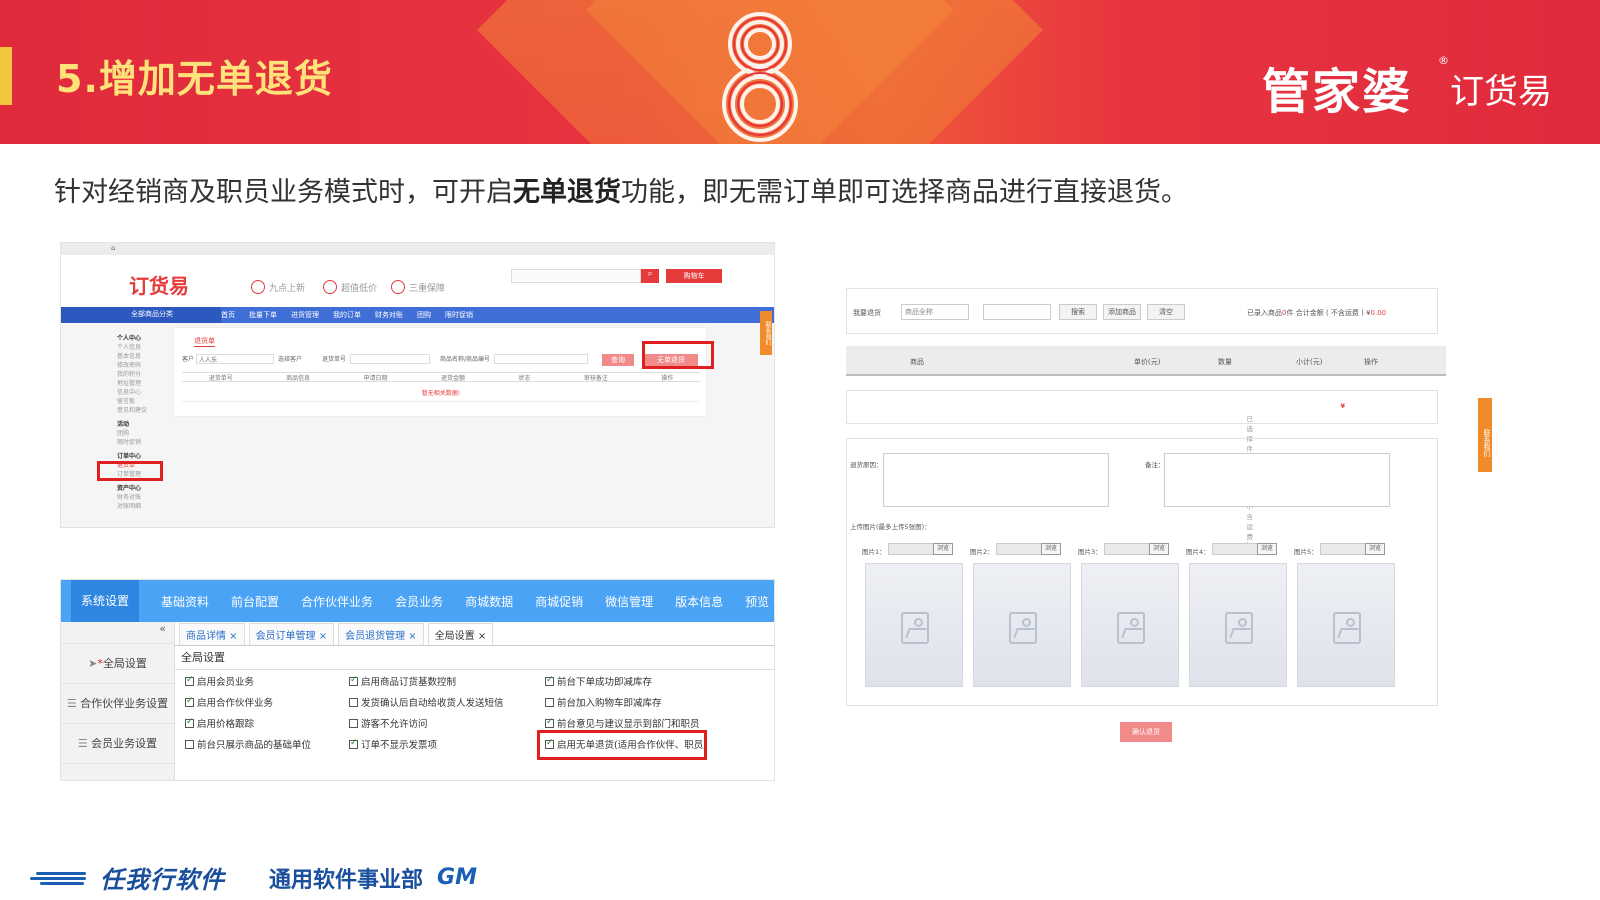  I want to click on add-product-button: 添加商品, so click(1122, 312).